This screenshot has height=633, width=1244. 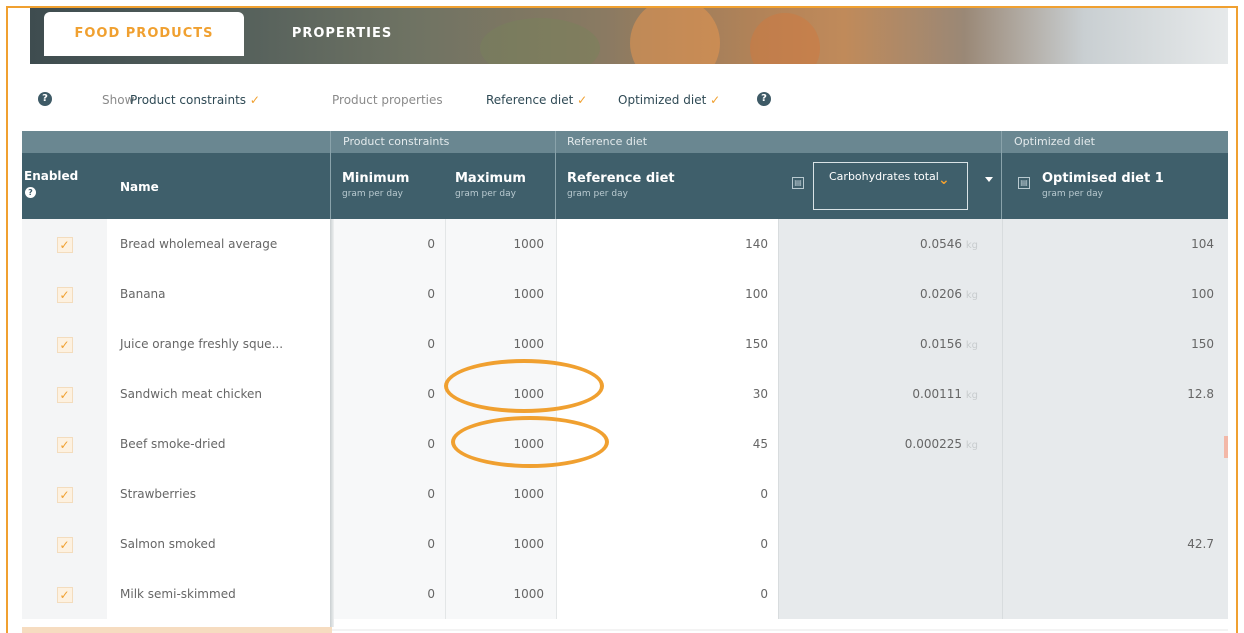 I want to click on reference-cell: 45, so click(x=667, y=444).